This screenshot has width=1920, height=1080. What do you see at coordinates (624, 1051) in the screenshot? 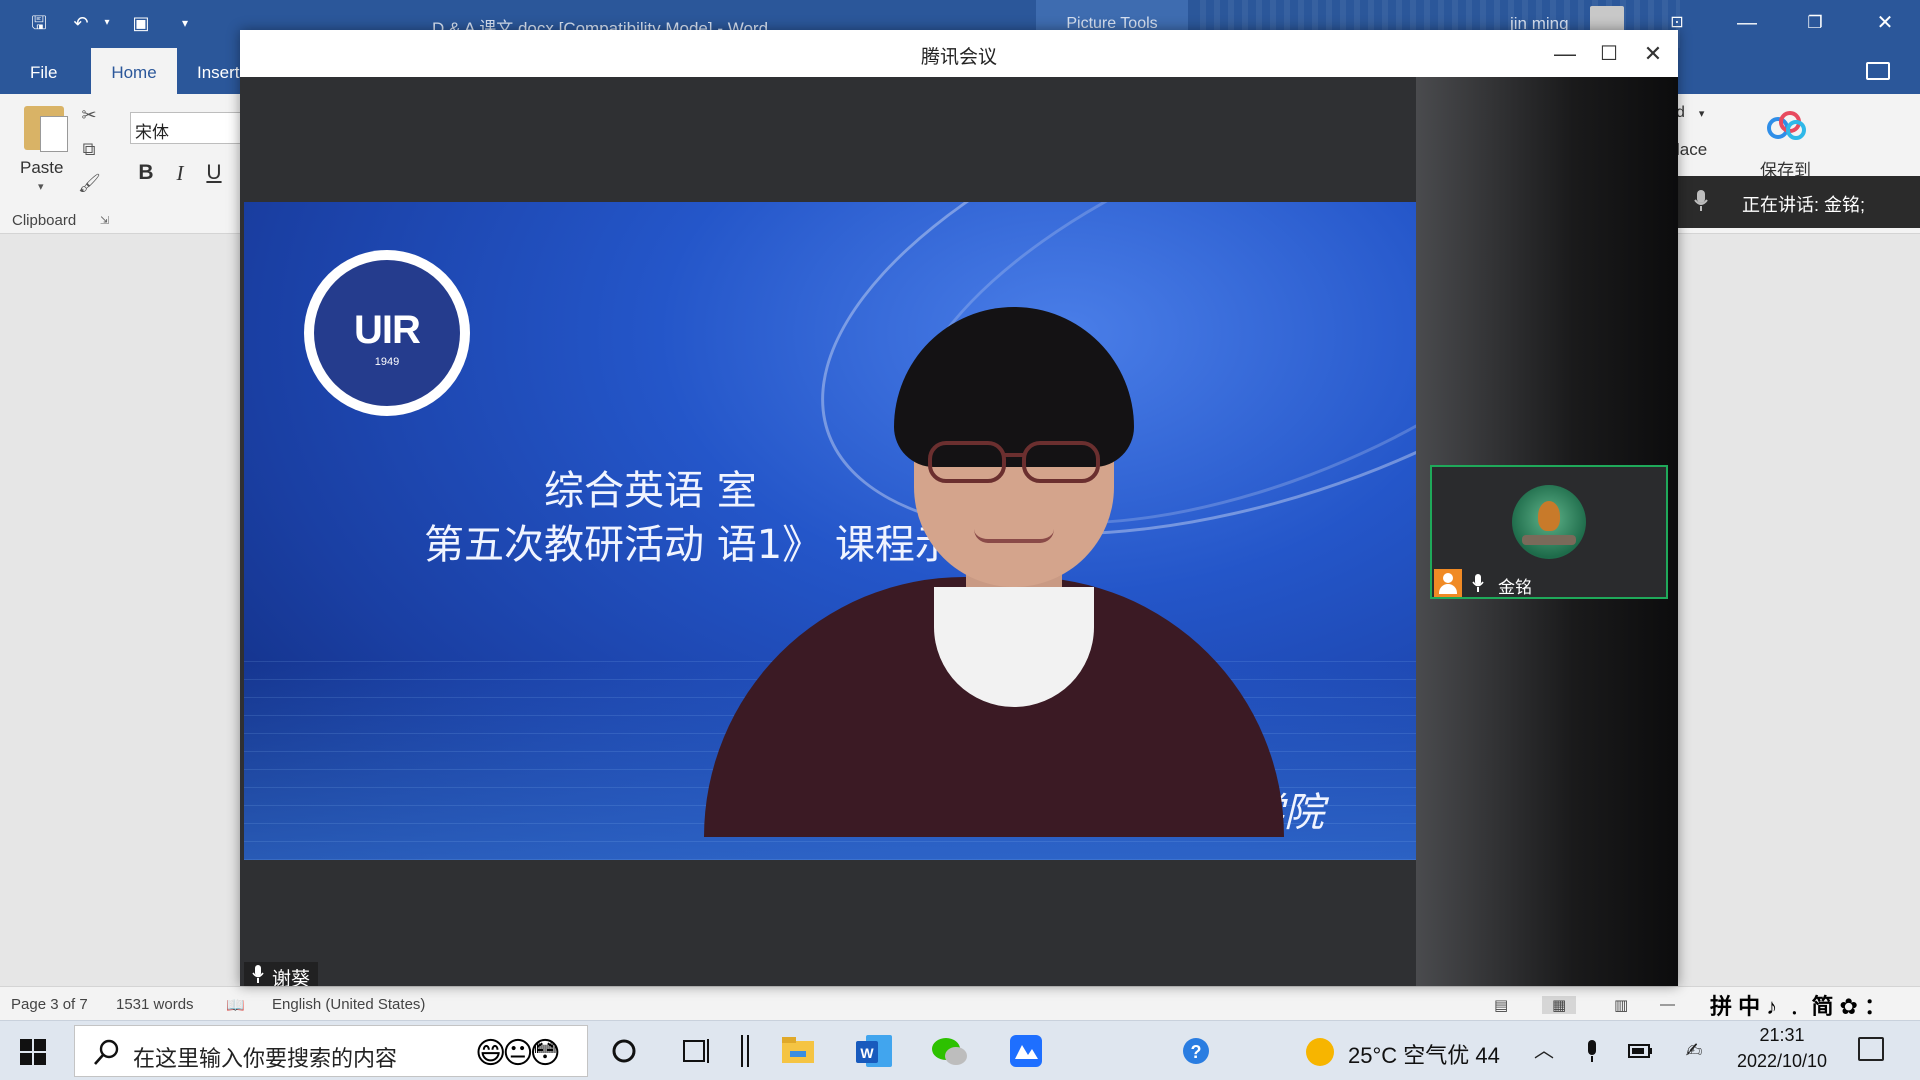
I see `cortana-icon` at bounding box center [624, 1051].